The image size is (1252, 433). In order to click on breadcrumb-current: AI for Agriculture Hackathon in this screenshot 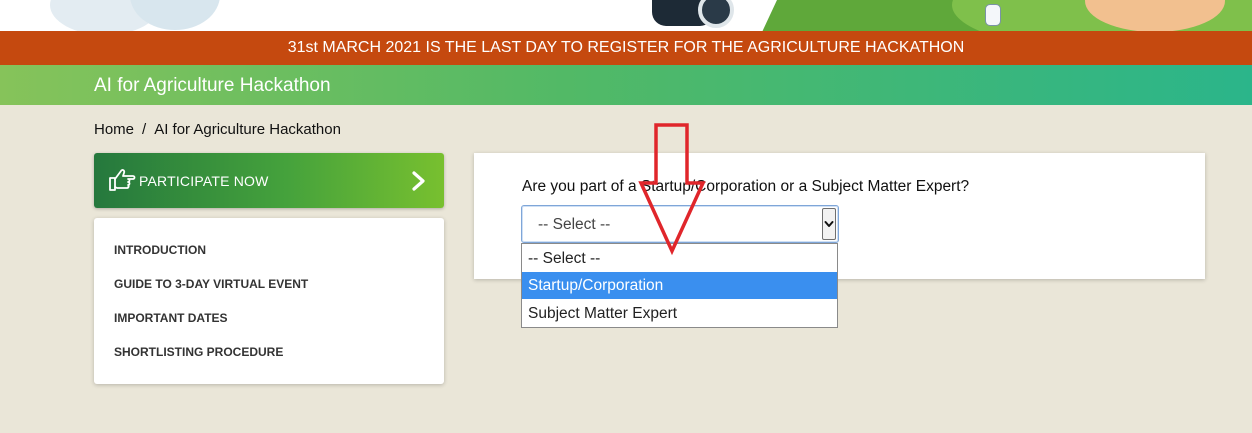, I will do `click(247, 129)`.